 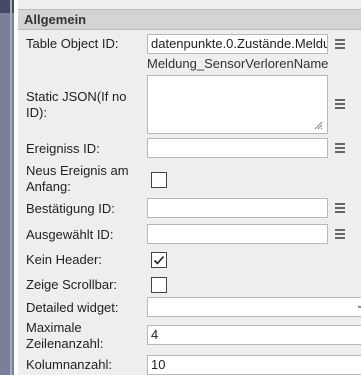 I want to click on bestaetigung-id-select-button, so click(x=340, y=208).